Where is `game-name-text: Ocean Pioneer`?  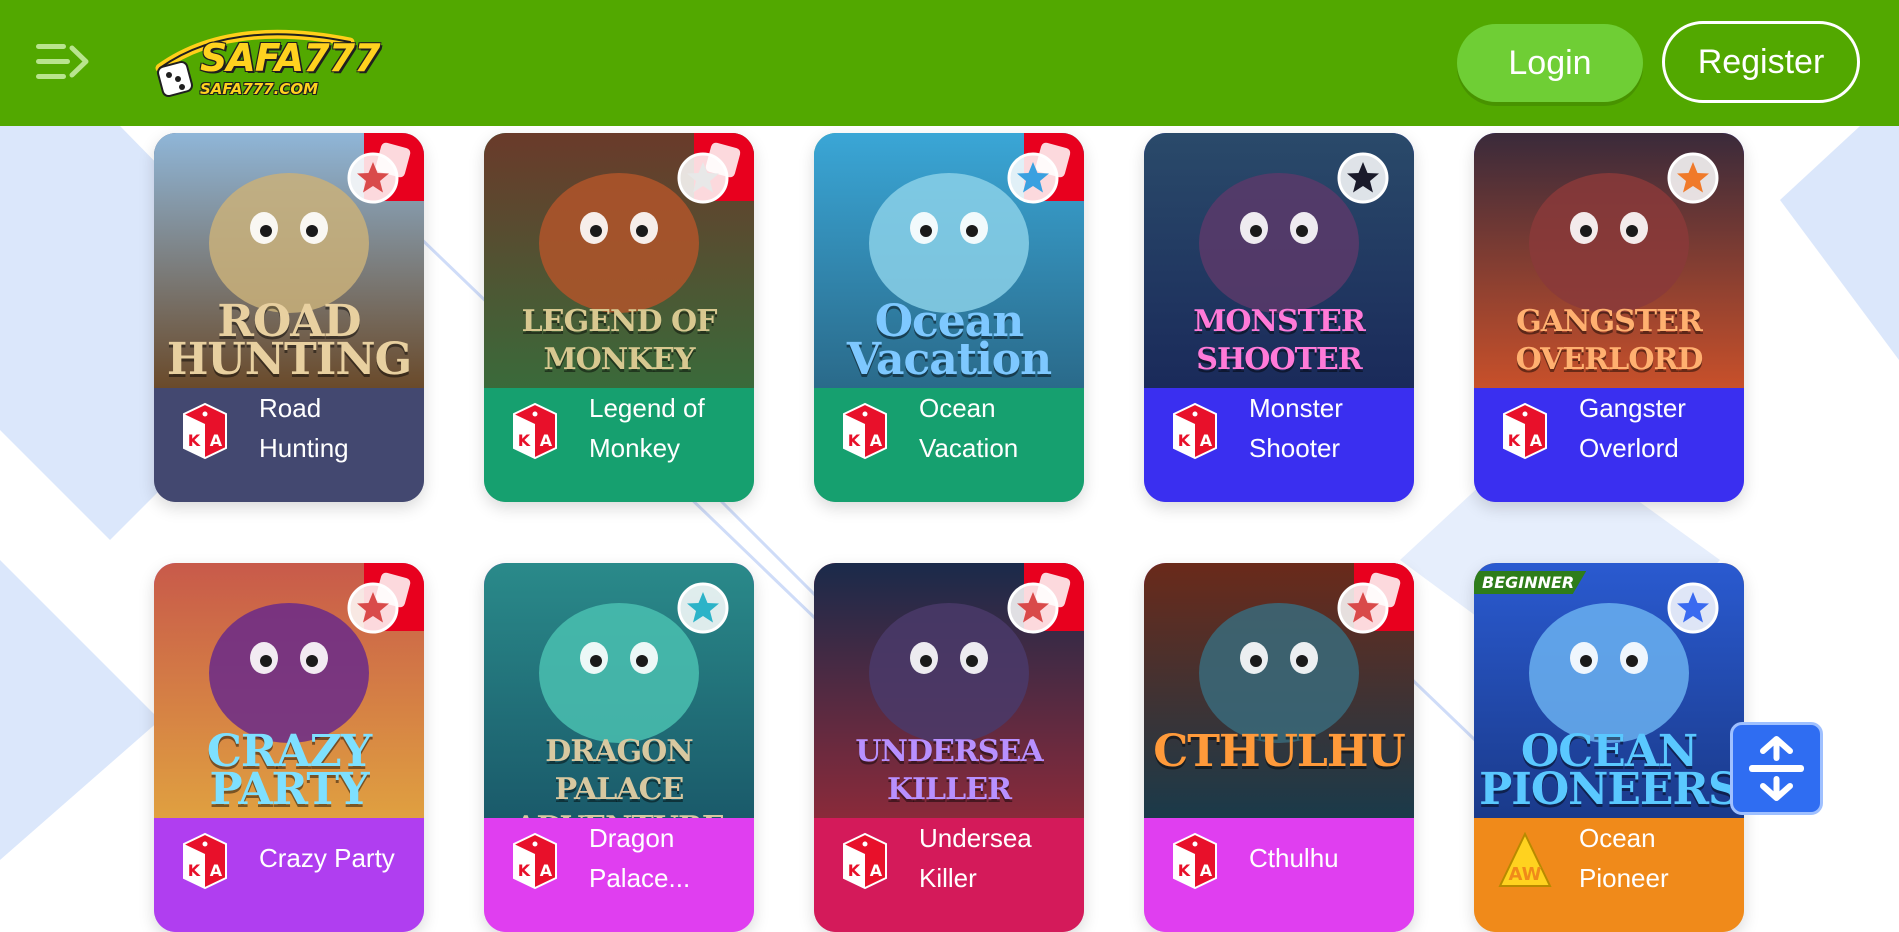
game-name-text: Ocean Pioneer is located at coordinates (1624, 858).